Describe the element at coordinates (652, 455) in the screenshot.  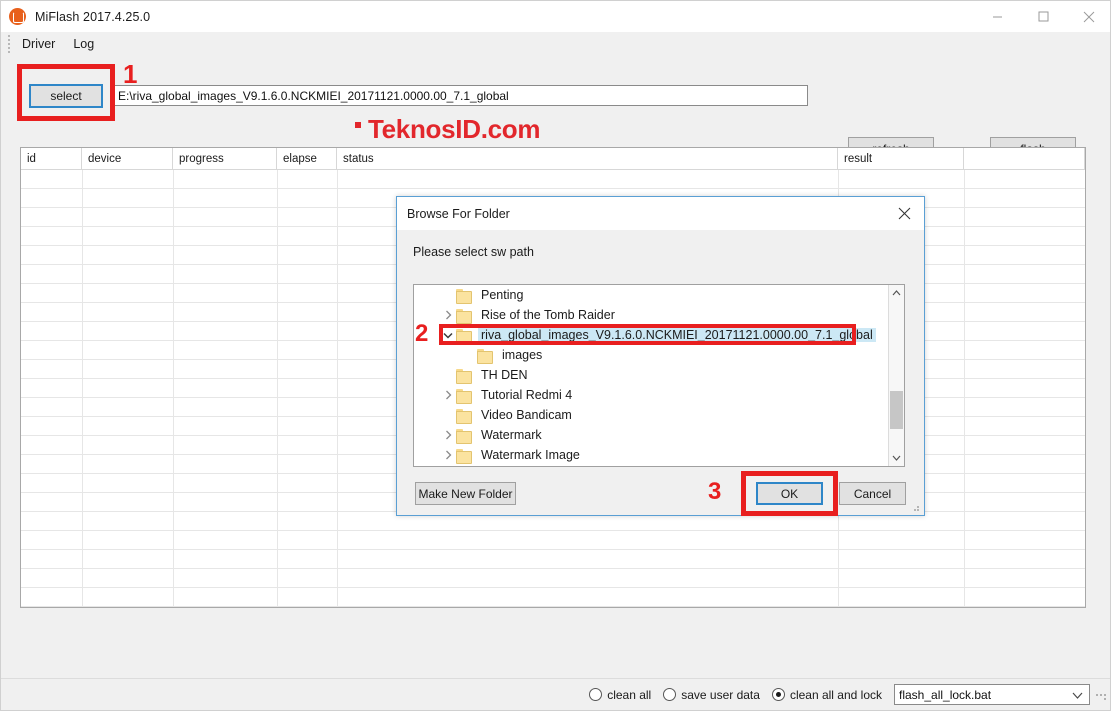
I see `tree-folder-item: Watermark Image` at that location.